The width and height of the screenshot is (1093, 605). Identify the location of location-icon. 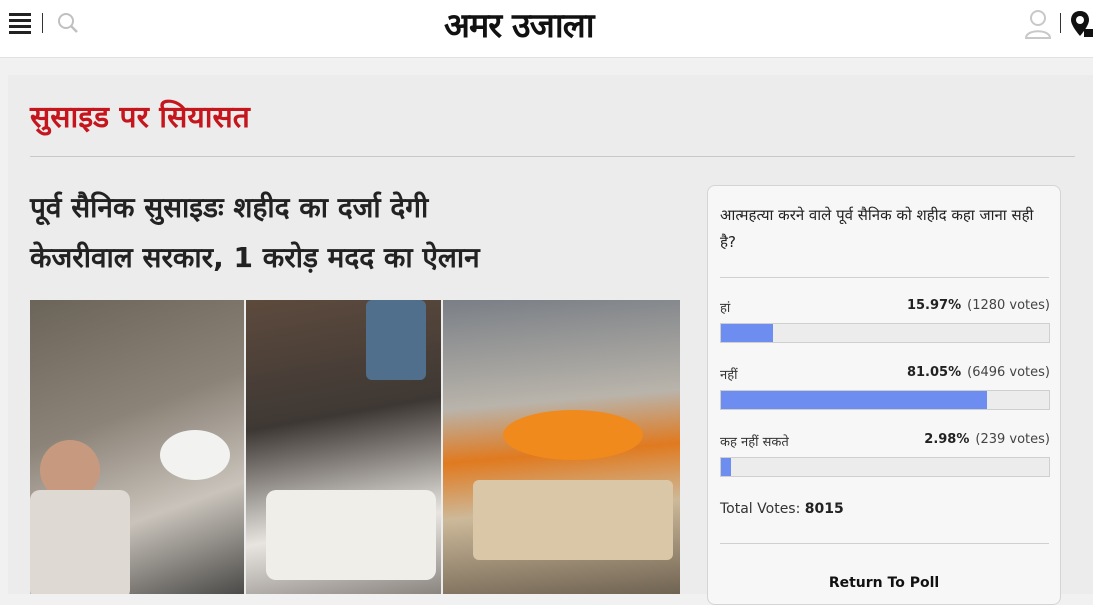
(1081, 24).